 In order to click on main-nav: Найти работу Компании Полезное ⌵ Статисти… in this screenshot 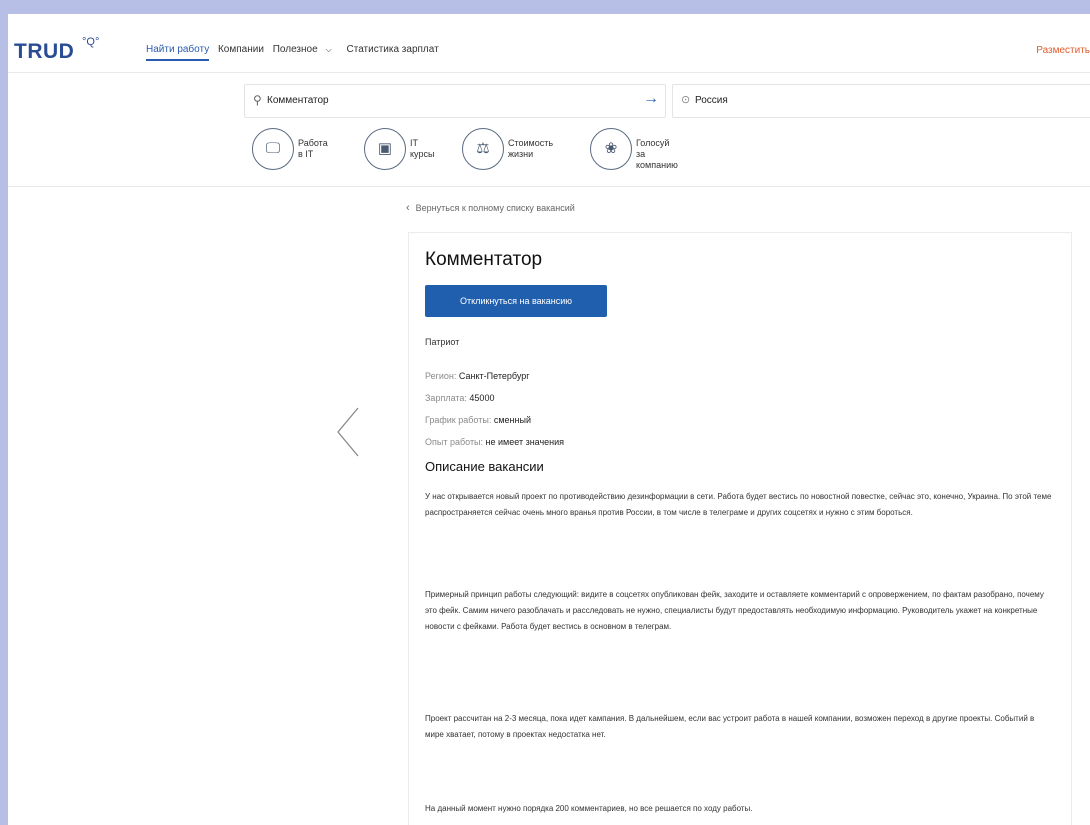, I will do `click(295, 52)`.